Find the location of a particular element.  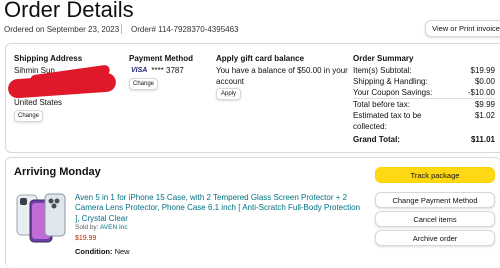

view-invoice-button: View or Print invoice is located at coordinates (462, 28).